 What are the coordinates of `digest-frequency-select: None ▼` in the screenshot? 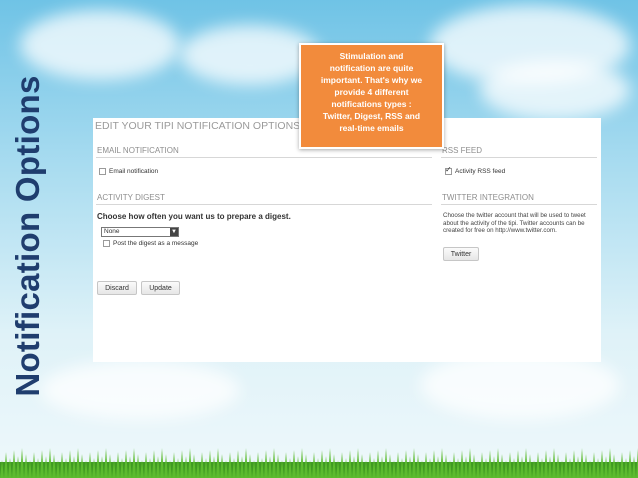 It's located at (140, 232).